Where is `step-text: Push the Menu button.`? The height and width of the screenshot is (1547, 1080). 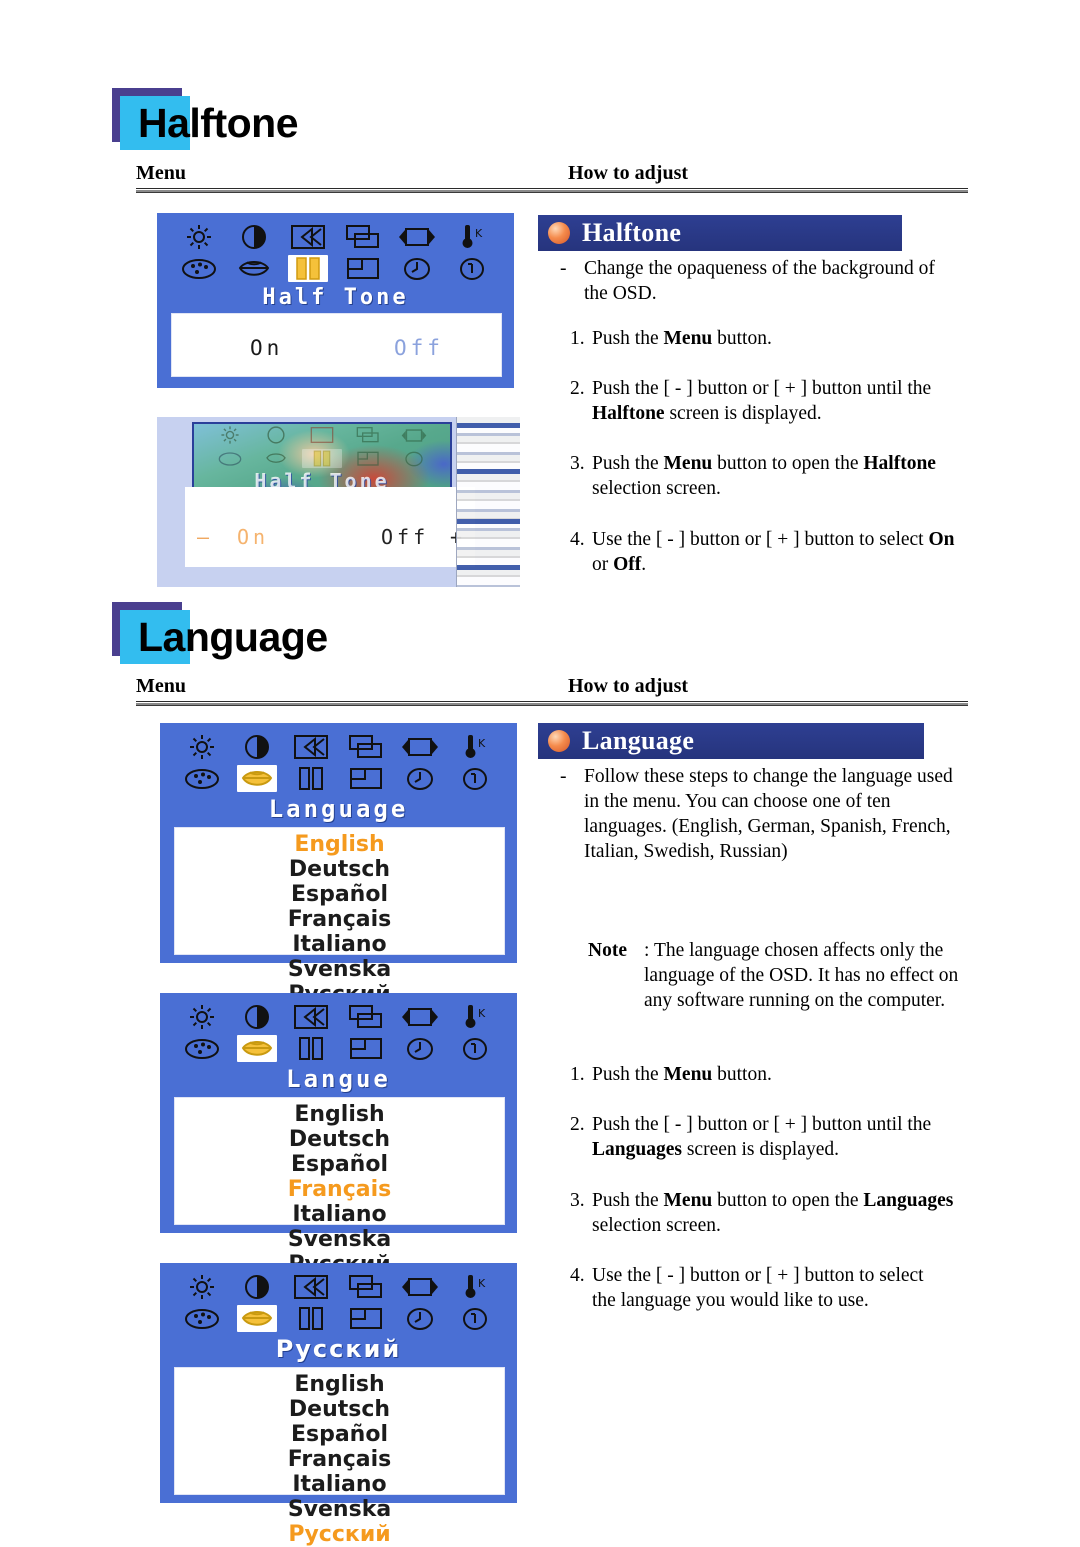 step-text: Push the Menu button. is located at coordinates (682, 338).